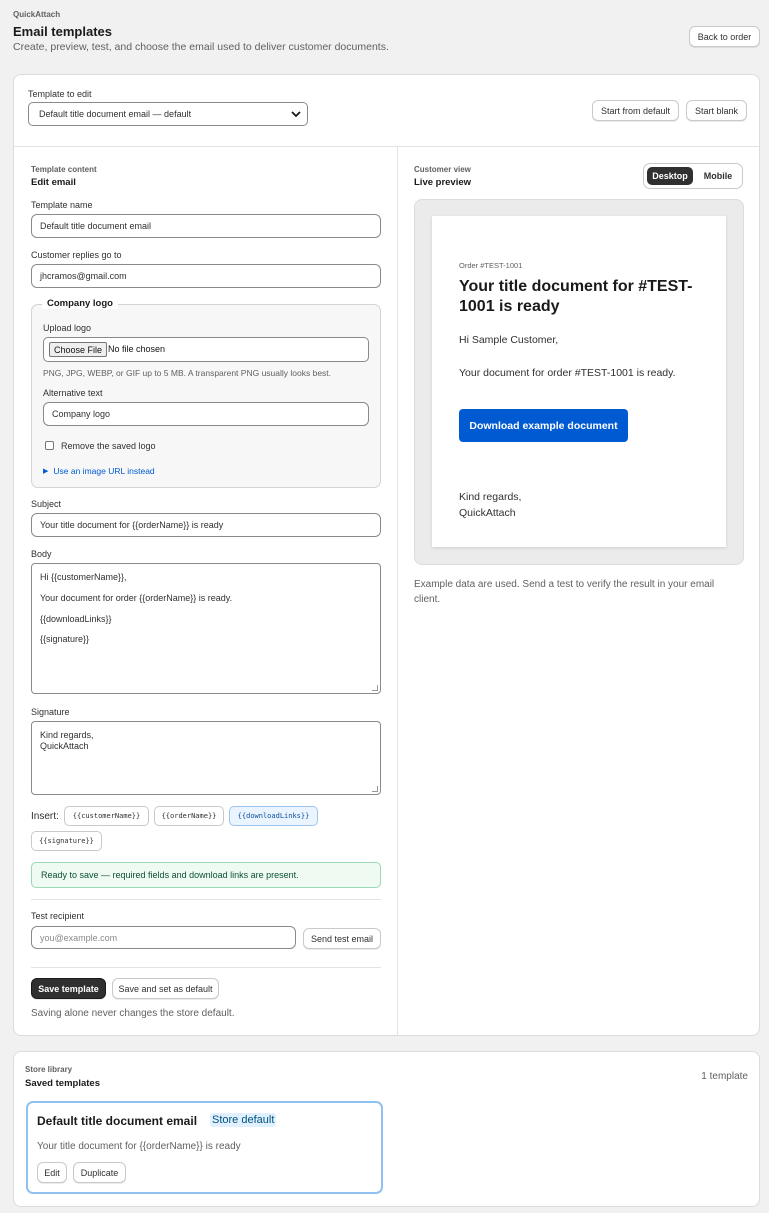 The image size is (769, 1213). Describe the element at coordinates (670, 176) in the screenshot. I see `desktop-view-button: Desktop` at that location.